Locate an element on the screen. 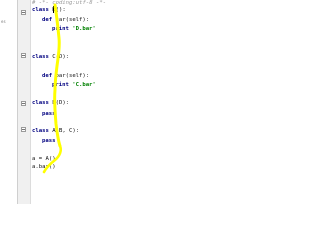  code-token: D(): is located at coordinates (57, 10).